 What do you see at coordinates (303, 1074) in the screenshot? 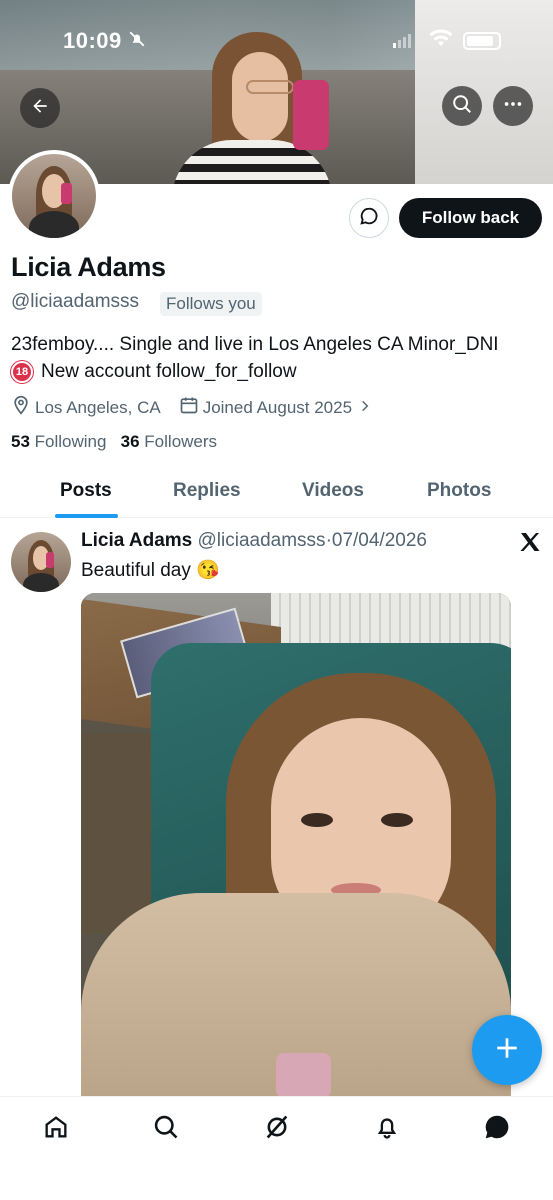
I see `image-device` at bounding box center [303, 1074].